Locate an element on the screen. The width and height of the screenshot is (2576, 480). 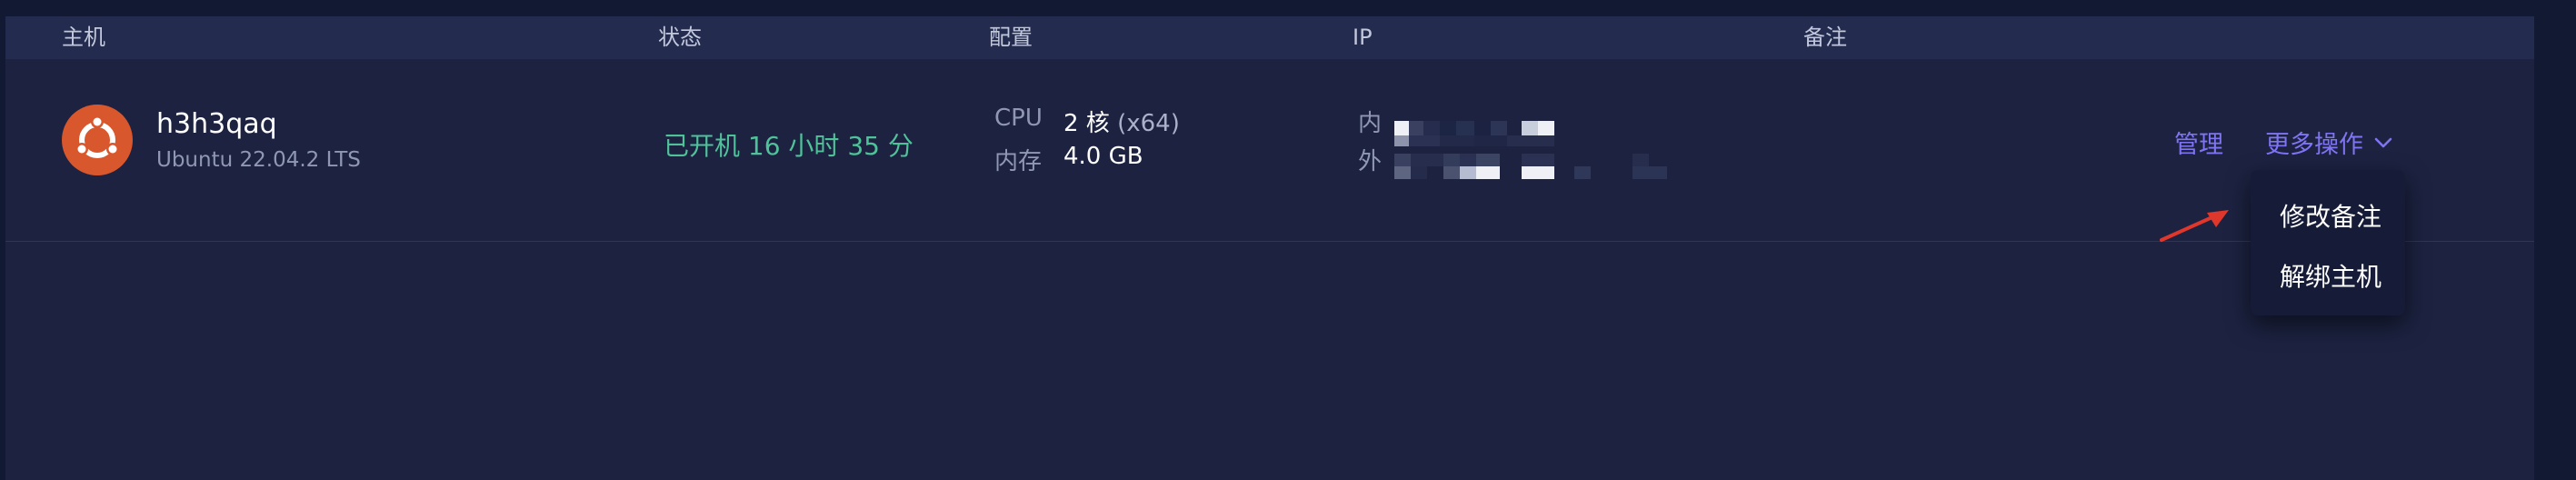
menu-item-edit-note: 修改备注 is located at coordinates (2330, 215).